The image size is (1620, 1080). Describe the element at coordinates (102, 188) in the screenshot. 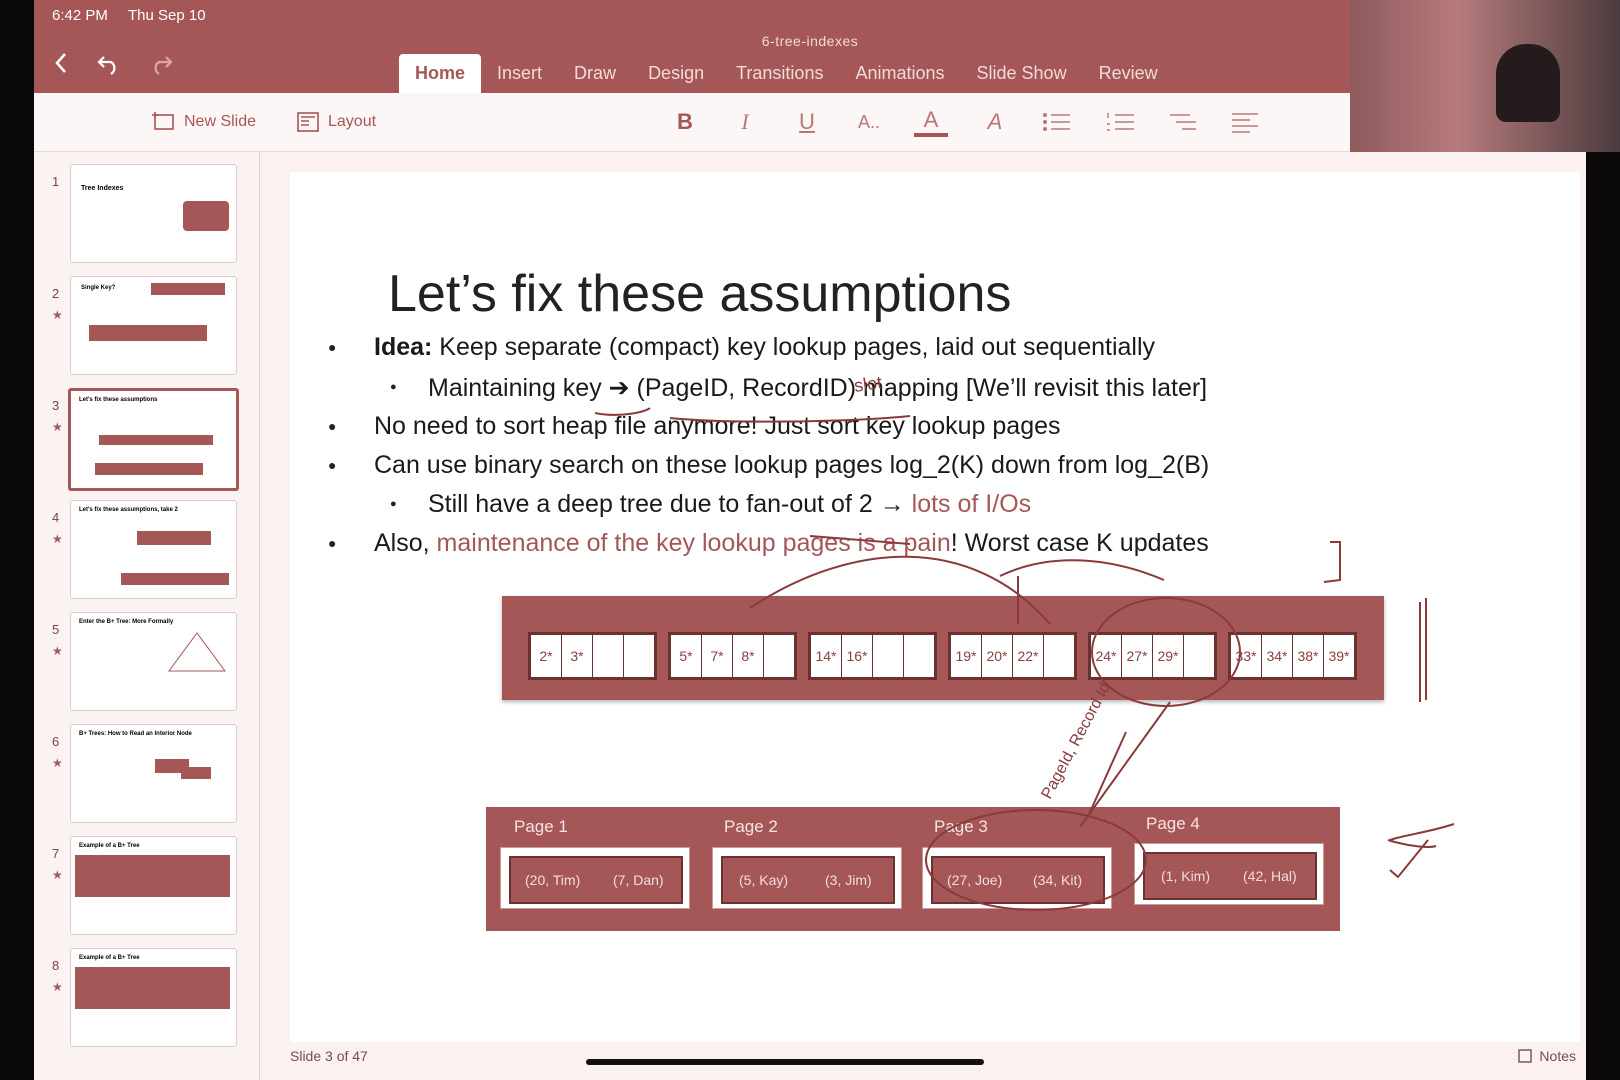

I see `thumb-title: Tree Indexes` at that location.